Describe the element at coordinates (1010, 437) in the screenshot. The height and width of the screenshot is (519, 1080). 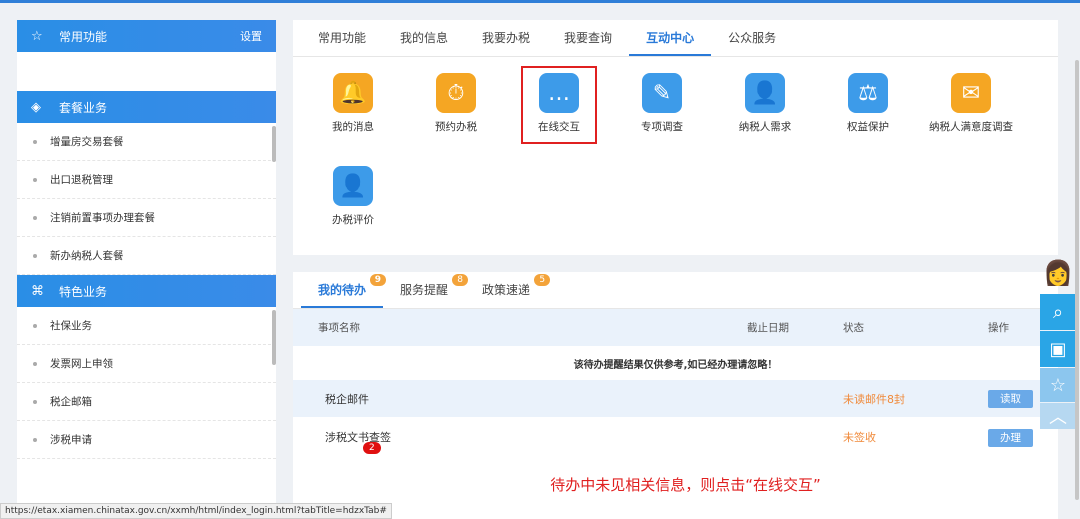
I see `handle-button: 办理` at that location.